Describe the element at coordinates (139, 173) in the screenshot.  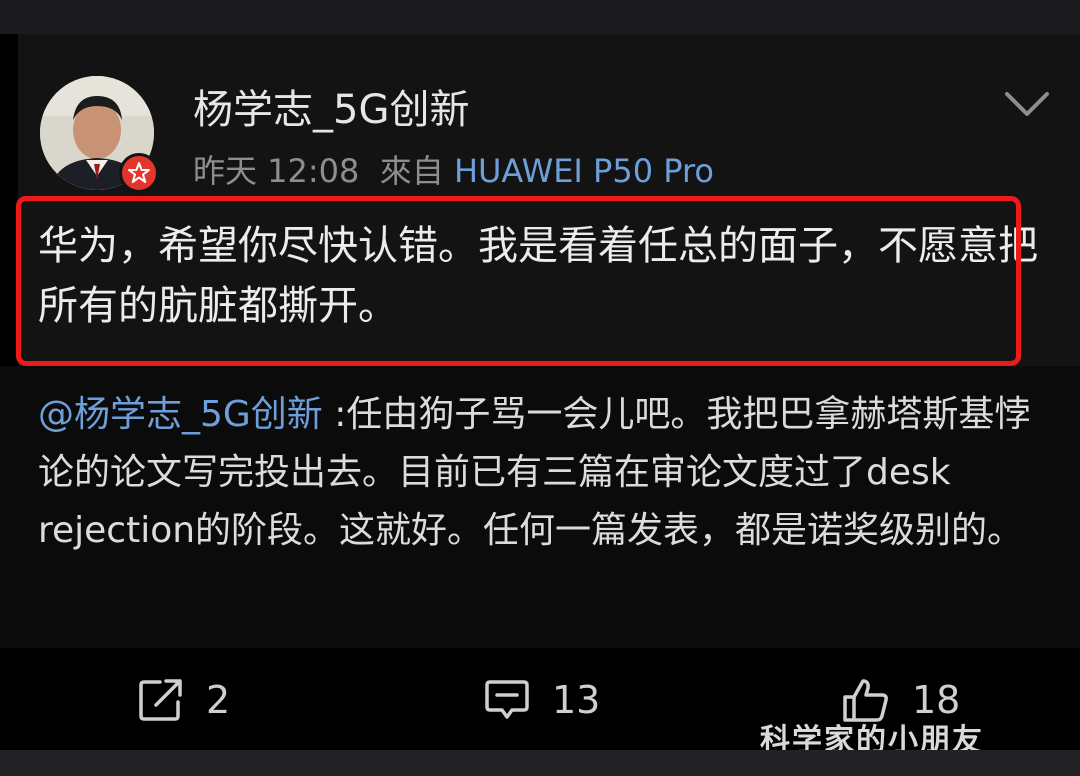
I see `verified-badge-icon` at that location.